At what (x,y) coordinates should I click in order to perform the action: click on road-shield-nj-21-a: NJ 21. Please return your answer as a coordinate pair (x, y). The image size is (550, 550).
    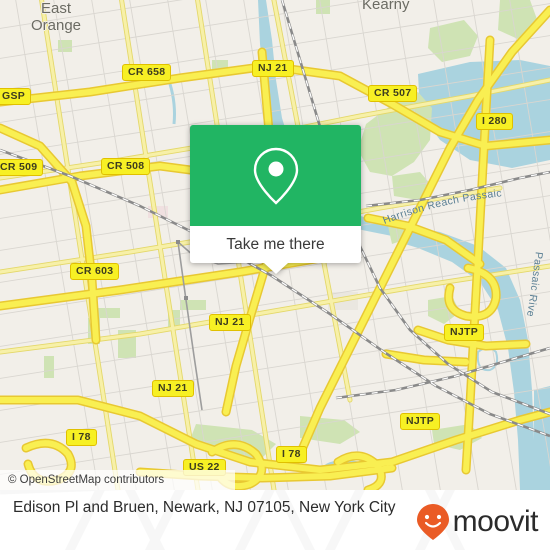
    Looking at the image, I should click on (273, 68).